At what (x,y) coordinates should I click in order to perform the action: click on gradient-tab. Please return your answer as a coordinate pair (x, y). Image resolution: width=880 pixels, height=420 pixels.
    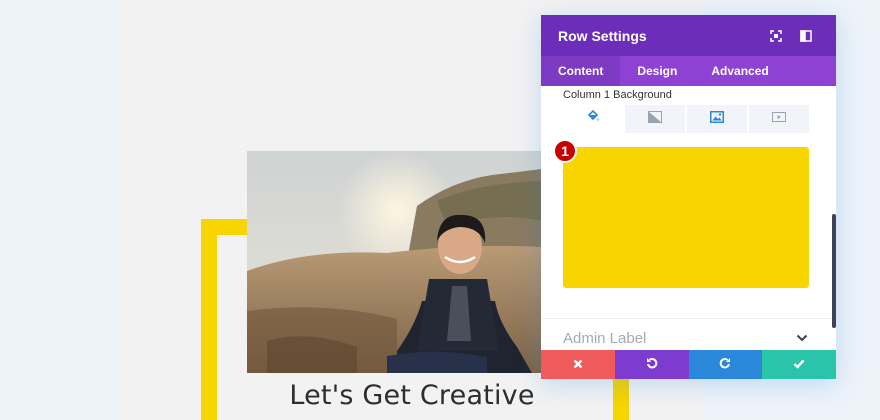
    Looking at the image, I should click on (655, 119).